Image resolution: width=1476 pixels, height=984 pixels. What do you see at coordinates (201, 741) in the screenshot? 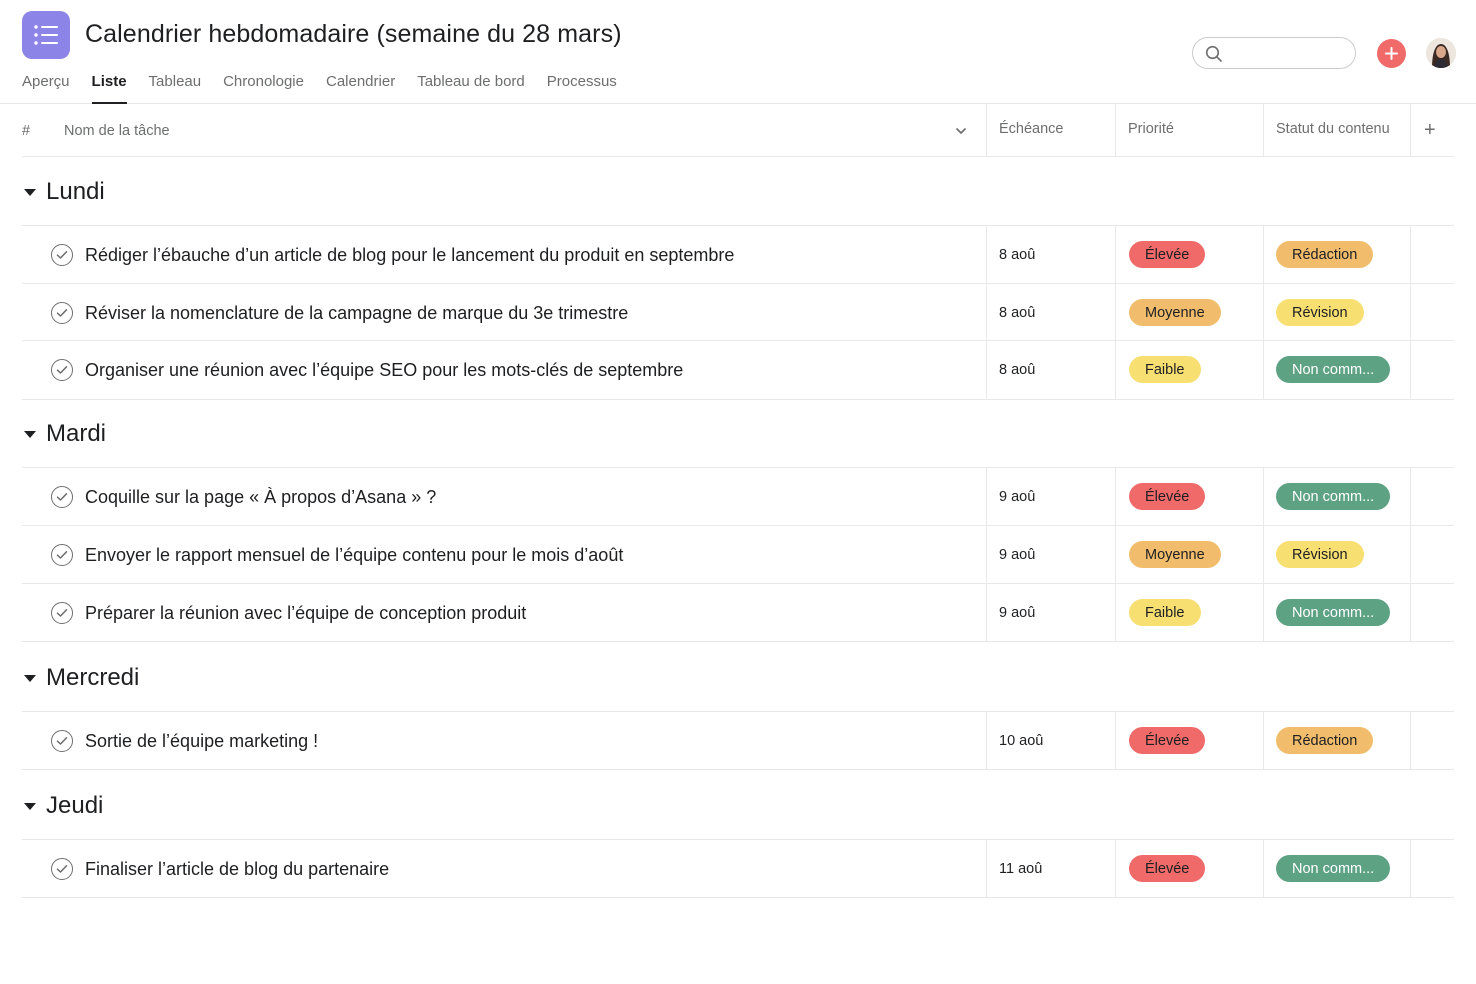
I see `task-name: Sortie de l’équipe marketing !` at bounding box center [201, 741].